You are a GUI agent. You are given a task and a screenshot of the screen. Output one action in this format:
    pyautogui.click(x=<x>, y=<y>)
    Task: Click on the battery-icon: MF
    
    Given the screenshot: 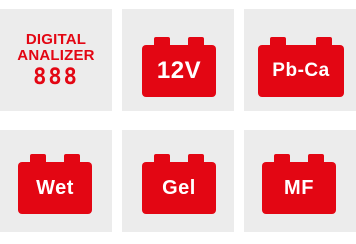 What is the action you would take?
    pyautogui.click(x=299, y=184)
    